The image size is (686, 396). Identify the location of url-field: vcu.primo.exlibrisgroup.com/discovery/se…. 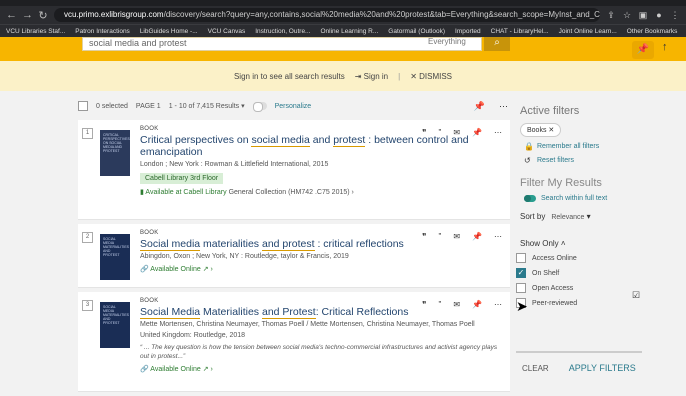
(327, 15).